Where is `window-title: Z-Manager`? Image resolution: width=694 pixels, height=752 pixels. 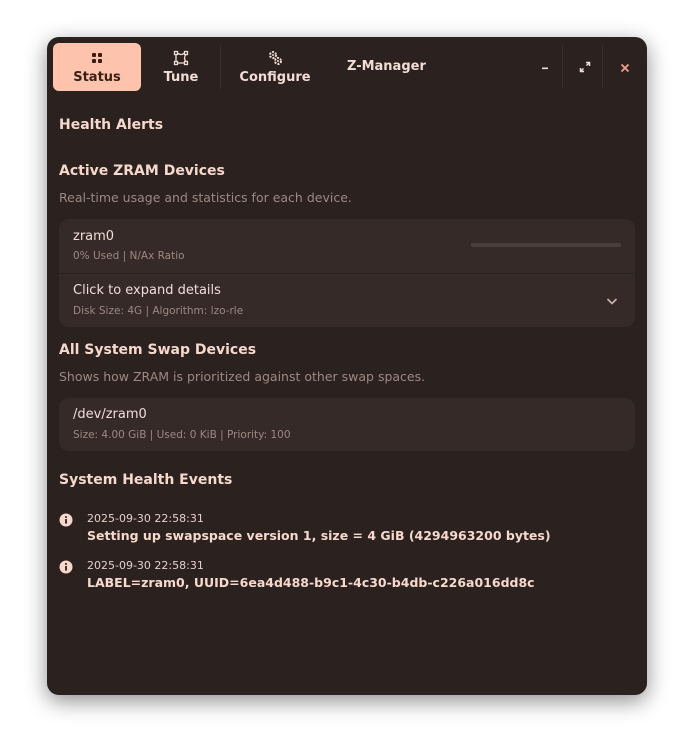 window-title: Z-Manager is located at coordinates (386, 66).